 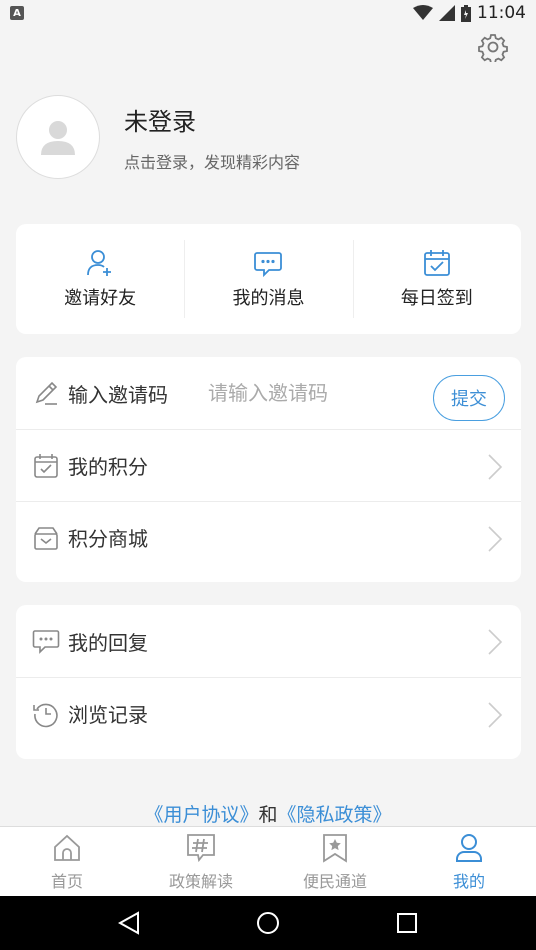 What do you see at coordinates (46, 538) in the screenshot?
I see `gift-icon` at bounding box center [46, 538].